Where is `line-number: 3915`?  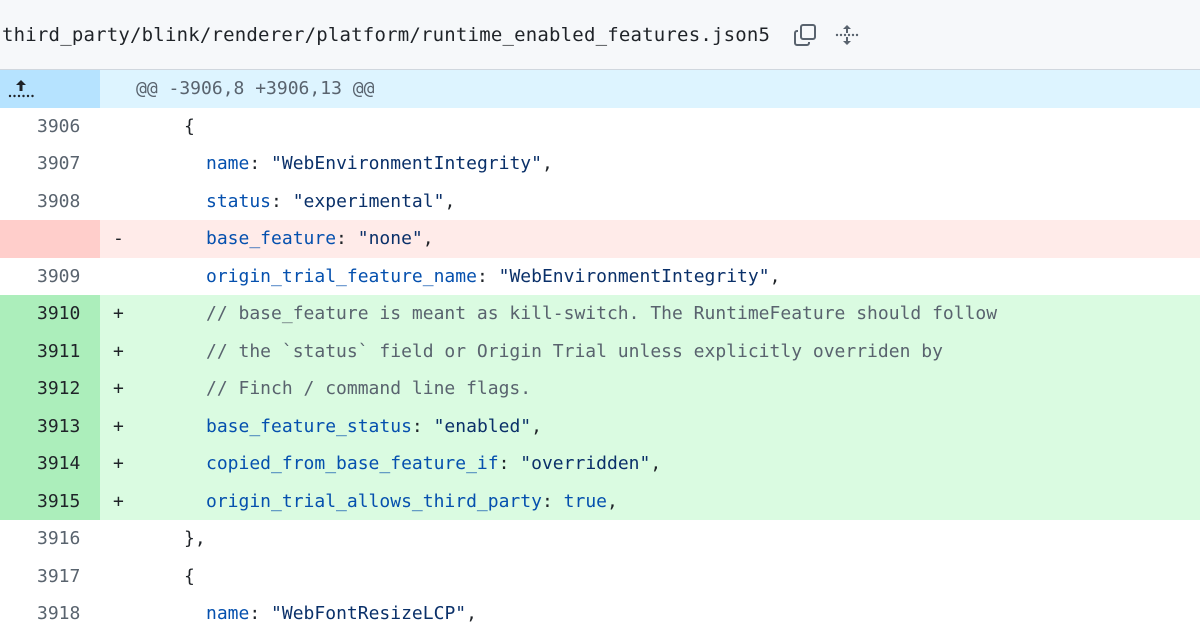
line-number: 3915 is located at coordinates (50, 501).